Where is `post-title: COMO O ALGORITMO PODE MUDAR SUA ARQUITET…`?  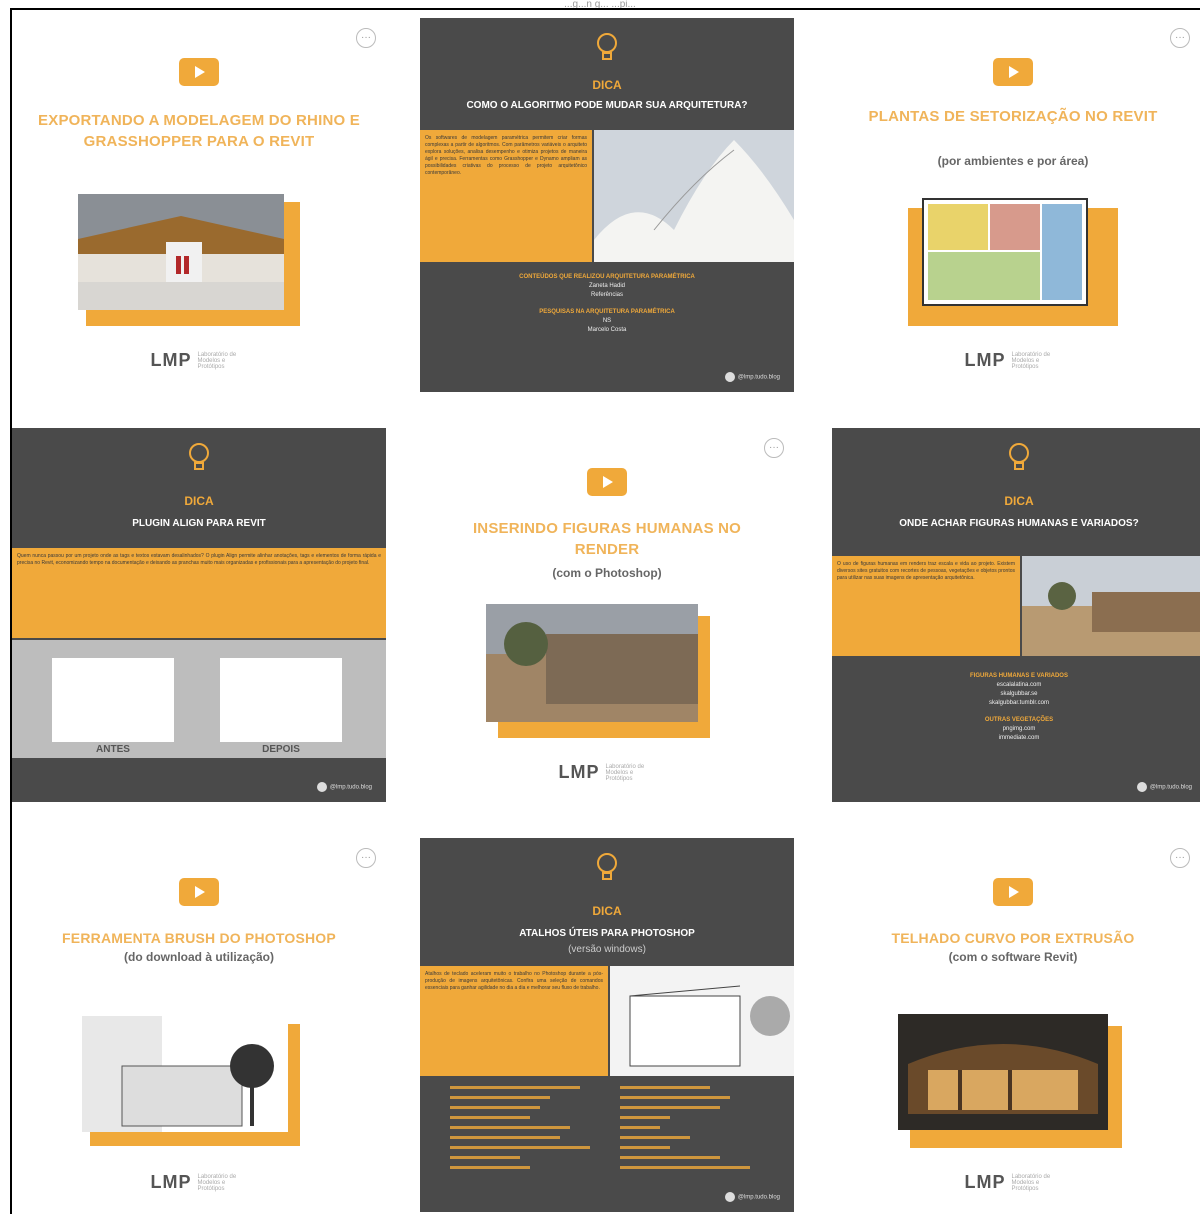 post-title: COMO O ALGORITMO PODE MUDAR SUA ARQUITET… is located at coordinates (607, 105).